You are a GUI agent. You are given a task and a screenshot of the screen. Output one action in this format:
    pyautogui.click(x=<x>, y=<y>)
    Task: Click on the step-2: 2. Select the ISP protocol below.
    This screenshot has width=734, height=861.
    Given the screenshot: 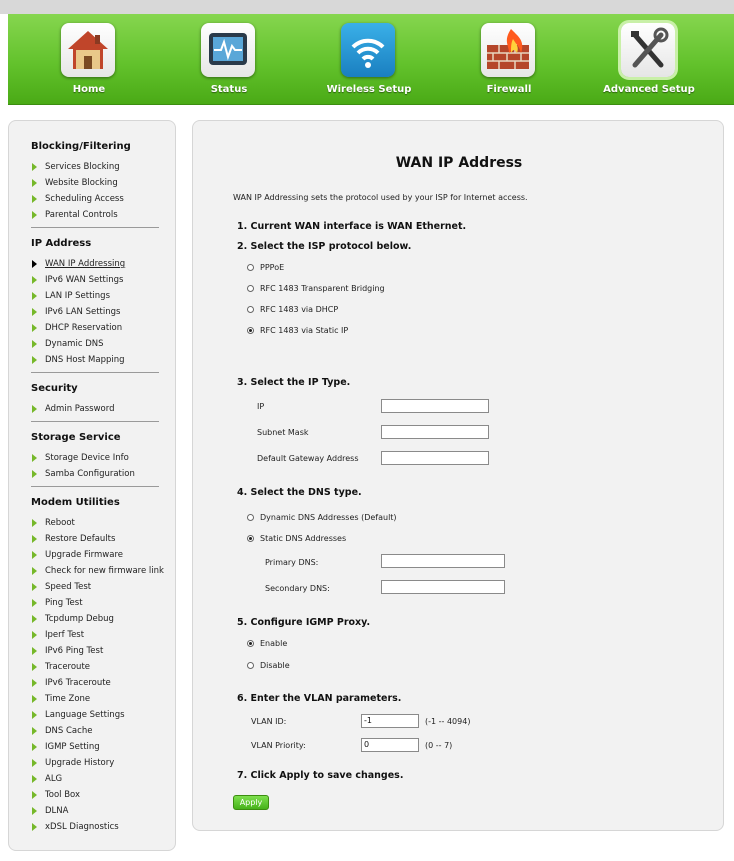 What is the action you would take?
    pyautogui.click(x=324, y=246)
    